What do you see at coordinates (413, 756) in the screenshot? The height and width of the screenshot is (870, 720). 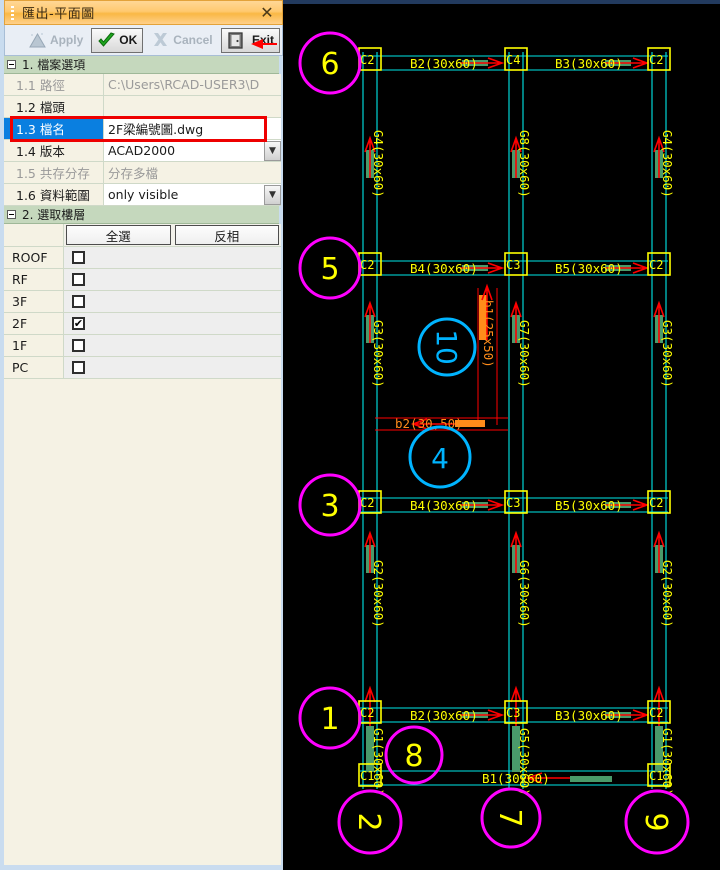 I see `svg-text: 8` at bounding box center [413, 756].